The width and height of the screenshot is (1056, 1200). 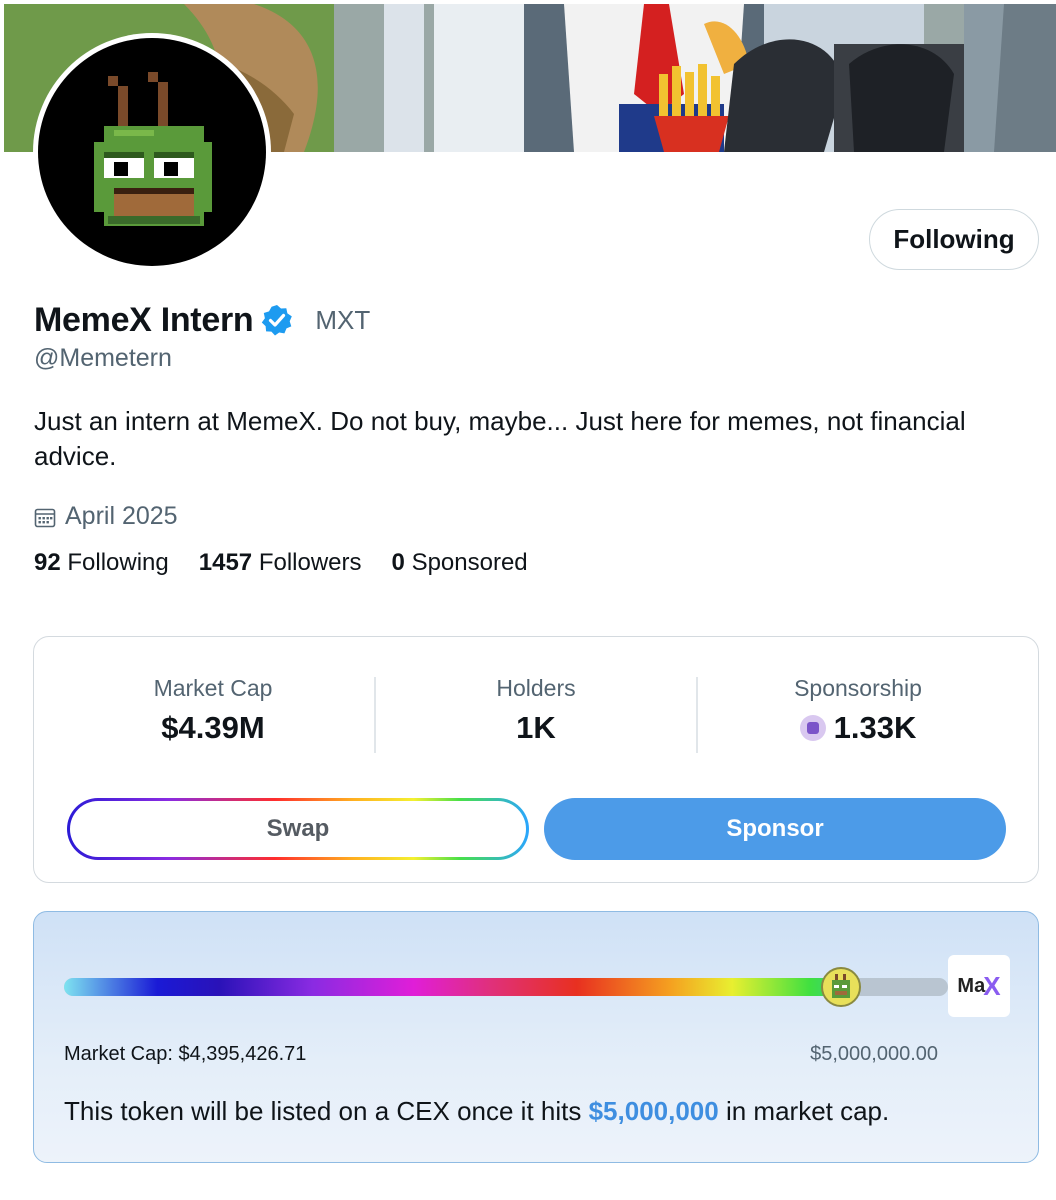 I want to click on target-market-cap: $5,000,000.00, so click(x=874, y=1054).